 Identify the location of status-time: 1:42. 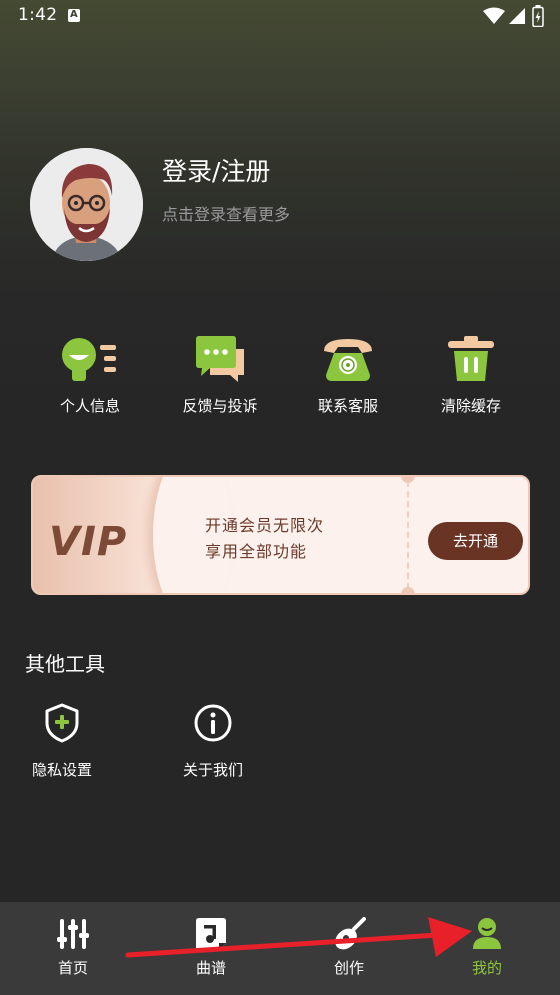
(38, 15).